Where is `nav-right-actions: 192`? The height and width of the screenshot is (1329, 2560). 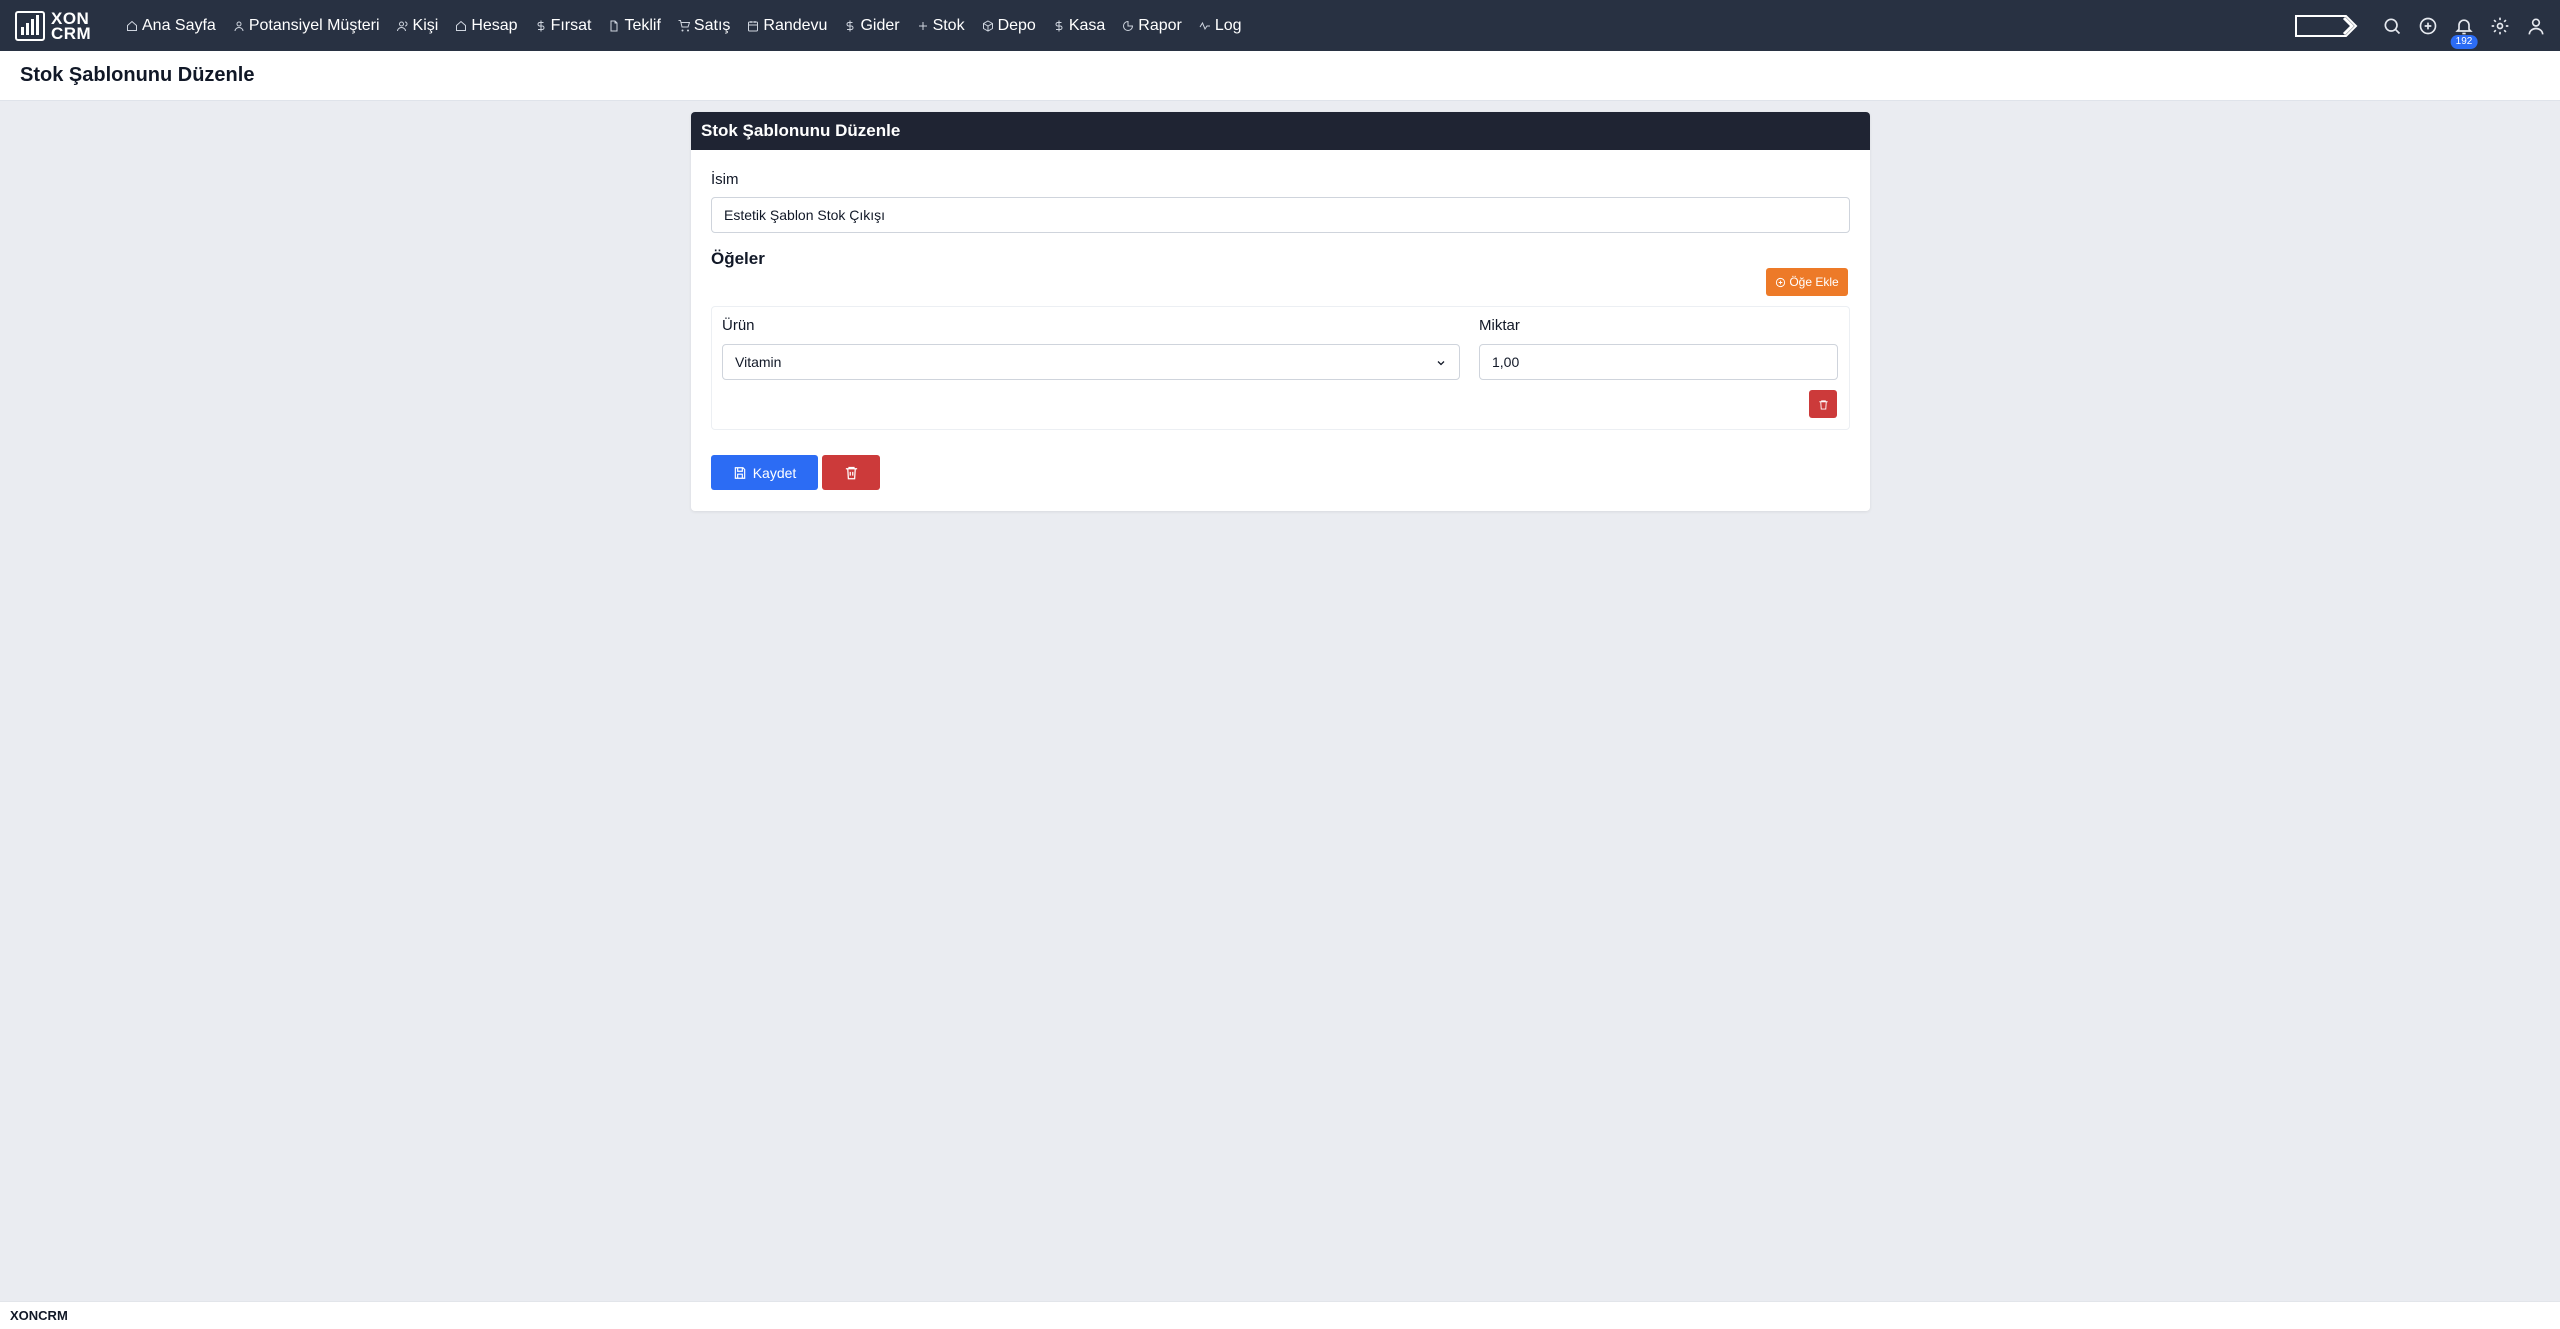 nav-right-actions: 192 is located at coordinates (2427, 25).